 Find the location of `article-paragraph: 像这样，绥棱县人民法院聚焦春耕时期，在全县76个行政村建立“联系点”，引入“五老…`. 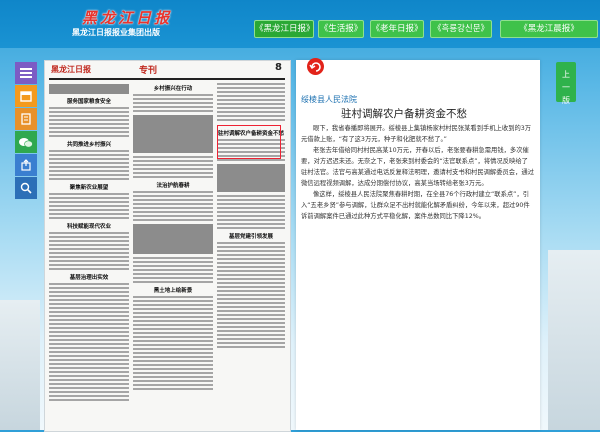

article-paragraph: 像这样，绥棱县人民法院聚焦春耕时期，在全县76个行政村建立“联系点”，引入“五老… is located at coordinates (415, 205).